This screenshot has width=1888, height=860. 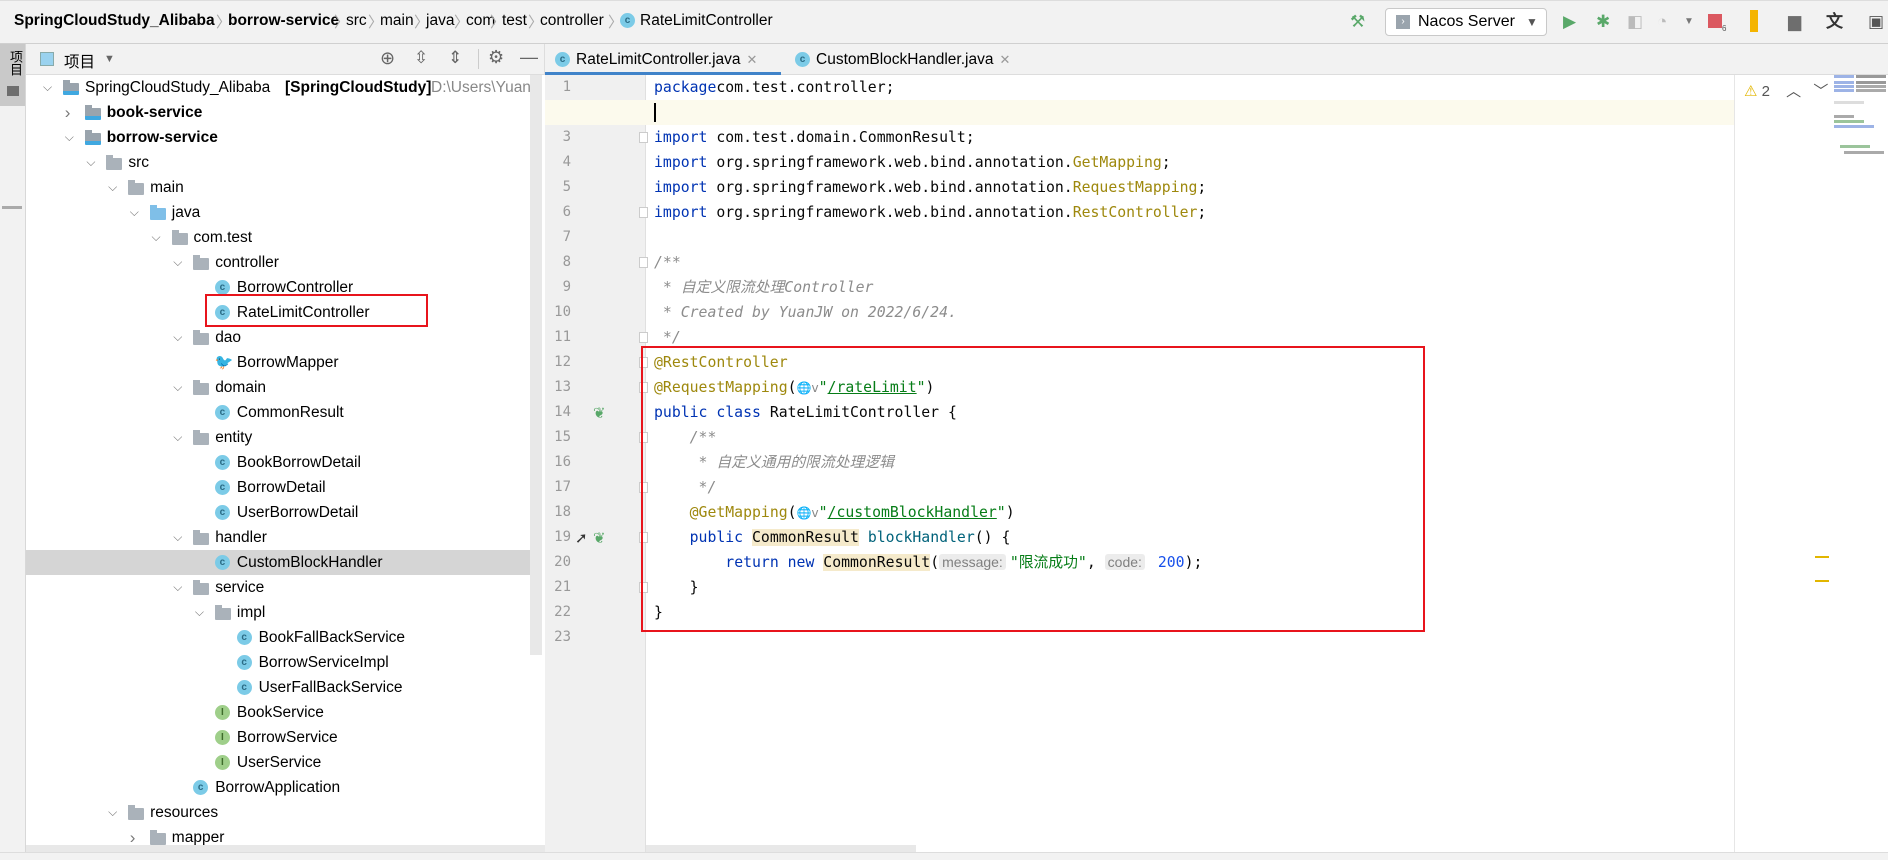 I want to click on tree-item: ⌵ com.test, so click(x=278, y=237).